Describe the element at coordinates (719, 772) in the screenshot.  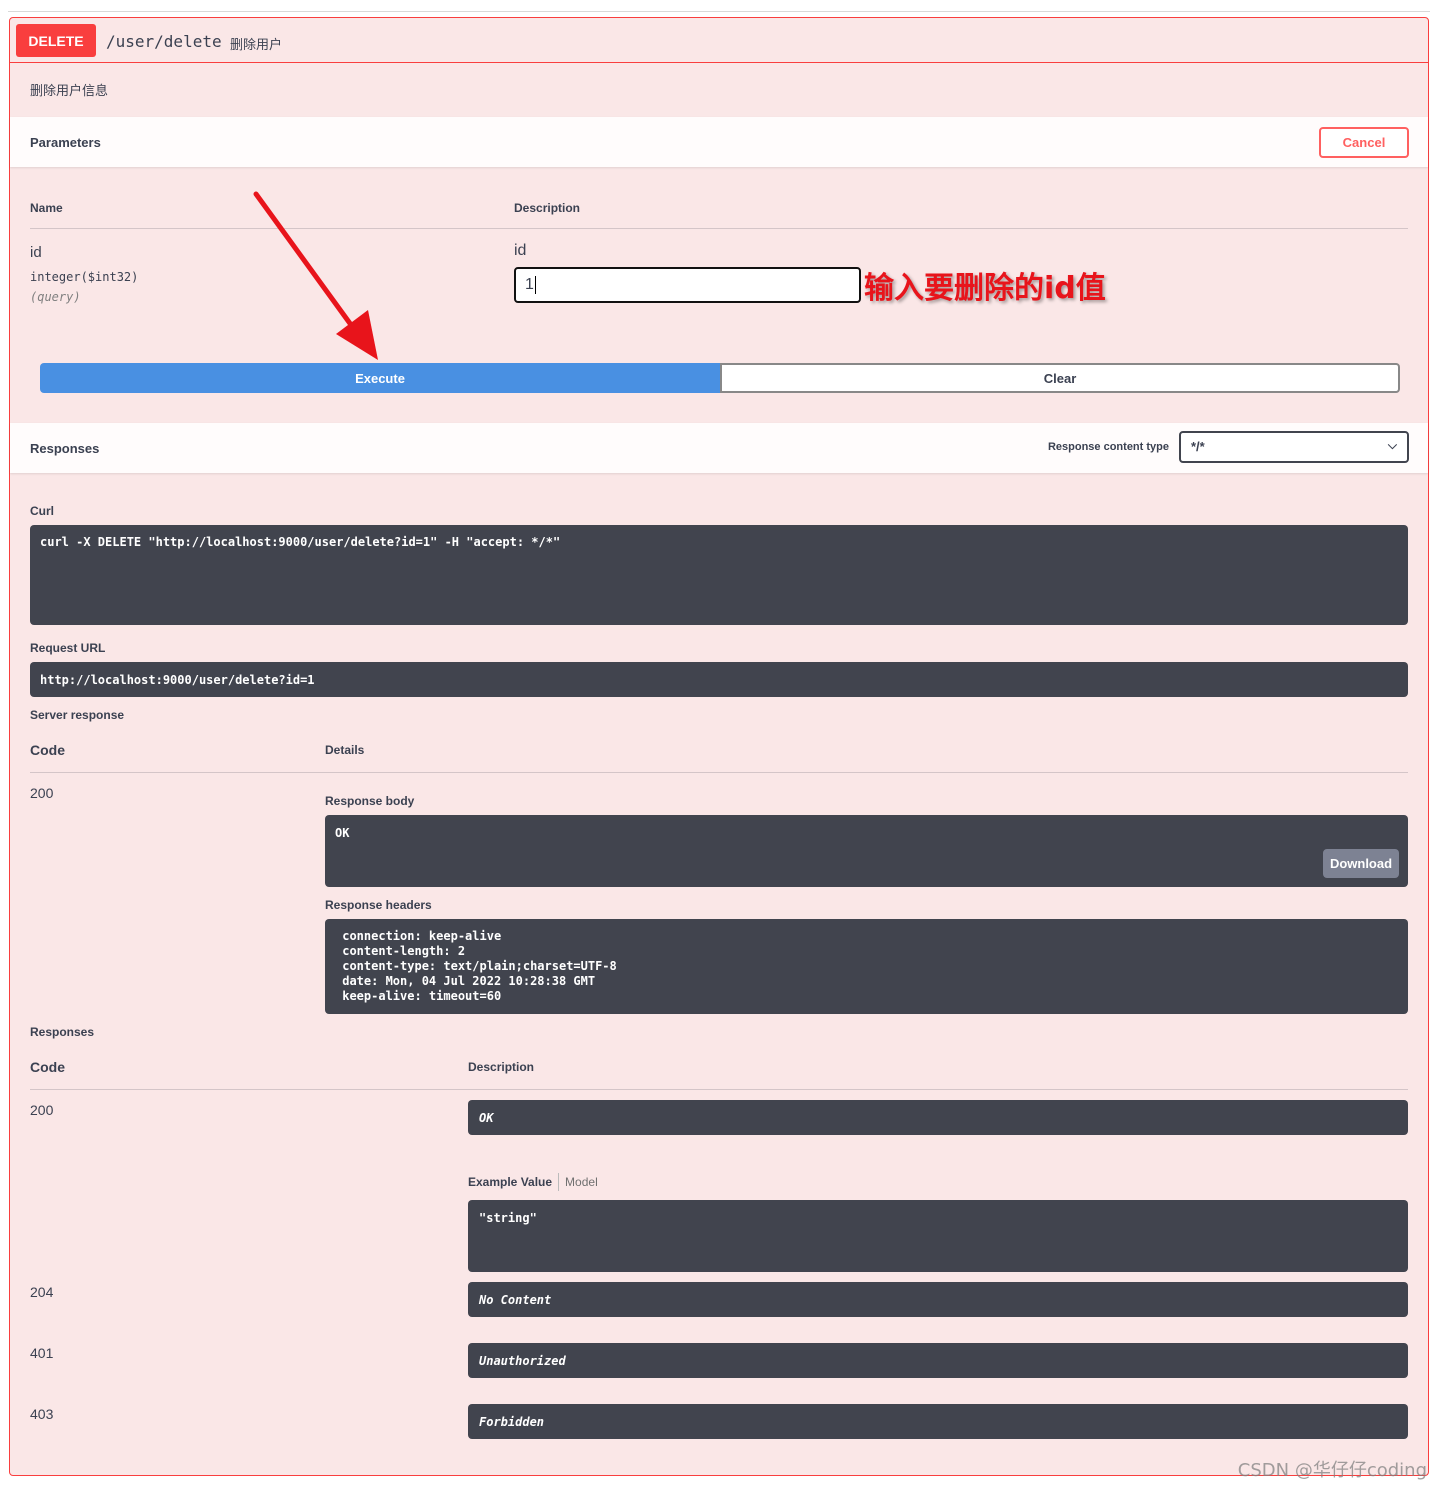
I see `server-divider` at that location.